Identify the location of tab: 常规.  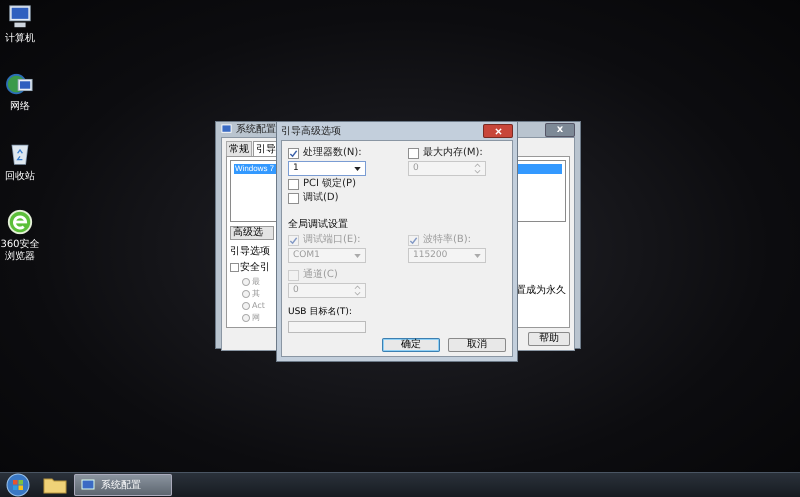
(239, 148).